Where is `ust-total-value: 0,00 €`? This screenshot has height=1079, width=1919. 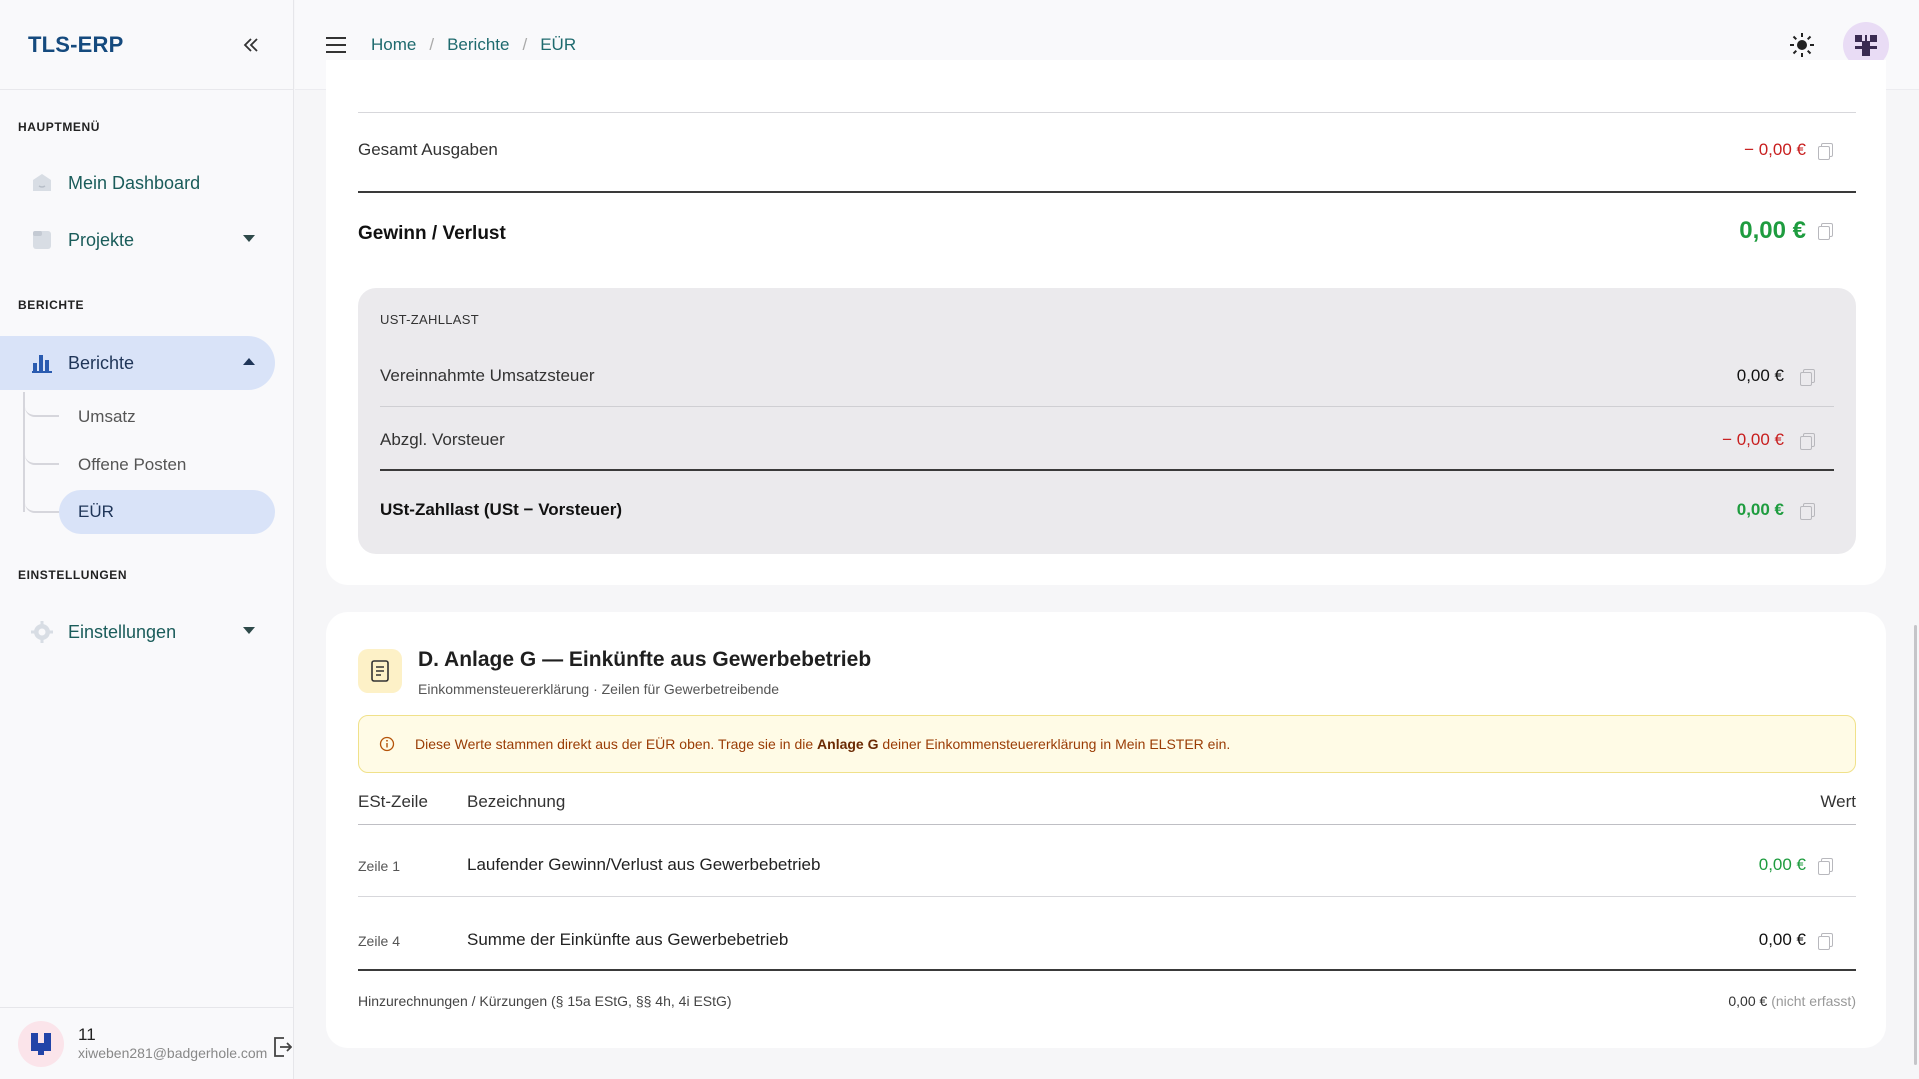
ust-total-value: 0,00 € is located at coordinates (1760, 509).